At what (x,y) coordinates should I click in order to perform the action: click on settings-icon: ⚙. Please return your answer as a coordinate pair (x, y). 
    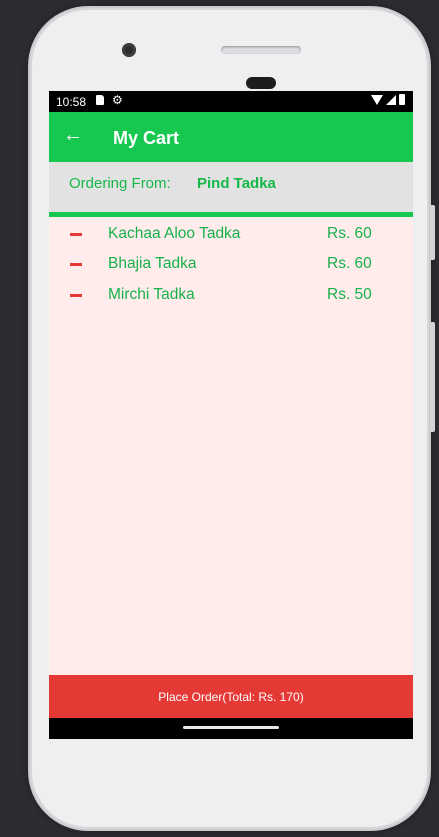
    Looking at the image, I should click on (117, 100).